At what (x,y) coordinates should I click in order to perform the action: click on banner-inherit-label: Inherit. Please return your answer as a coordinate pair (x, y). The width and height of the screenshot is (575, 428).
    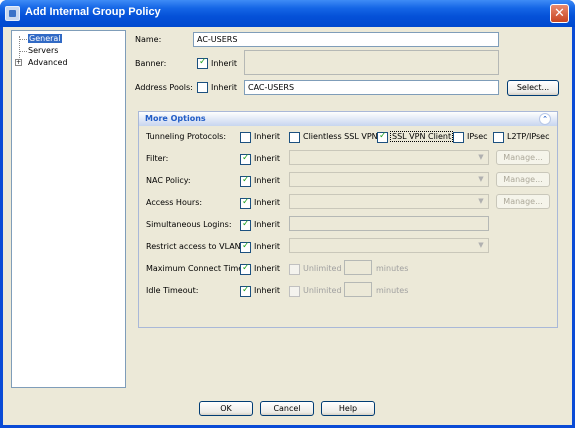
    Looking at the image, I should click on (224, 63).